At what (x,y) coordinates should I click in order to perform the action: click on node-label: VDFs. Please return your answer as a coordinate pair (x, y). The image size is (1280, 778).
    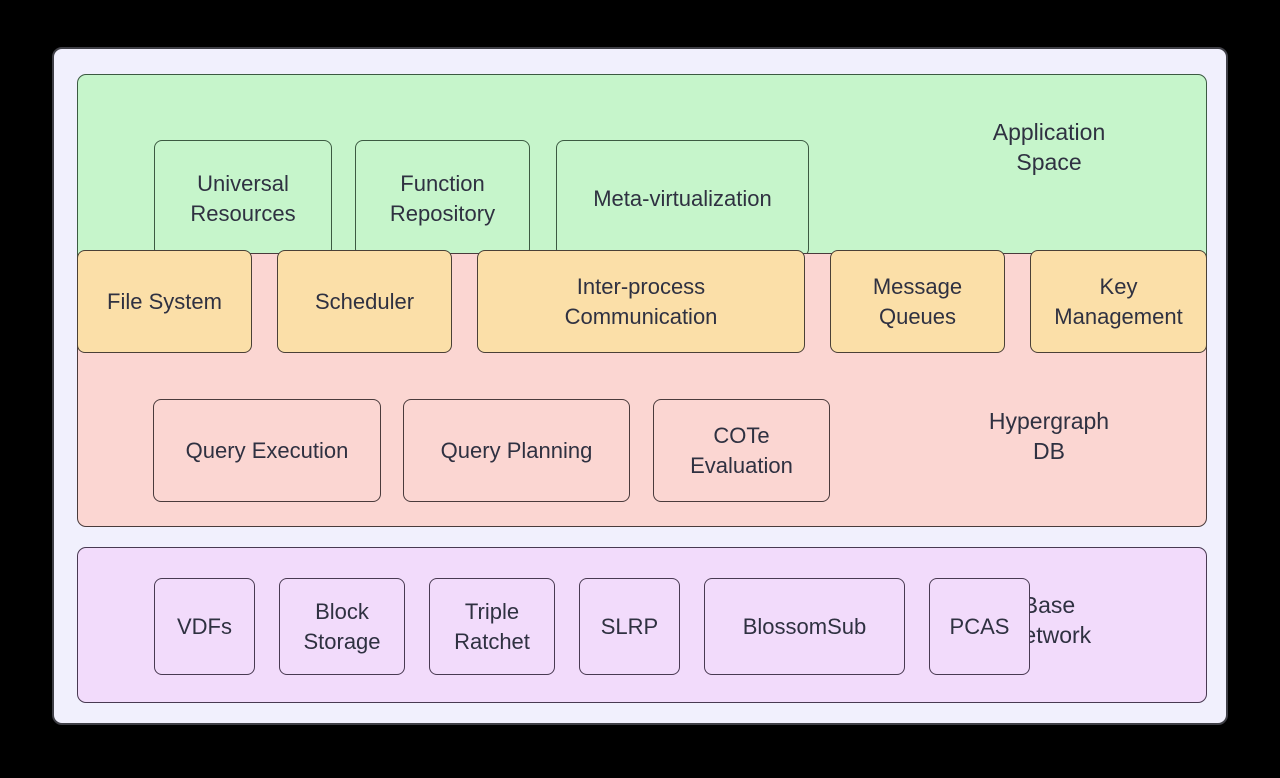
    Looking at the image, I should click on (204, 626).